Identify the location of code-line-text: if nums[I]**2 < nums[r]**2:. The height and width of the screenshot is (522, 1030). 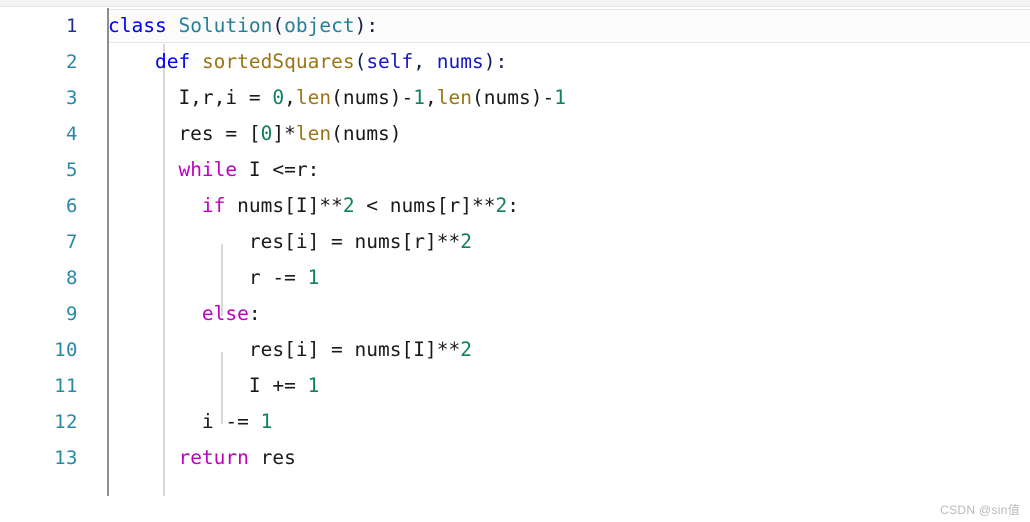
(313, 206).